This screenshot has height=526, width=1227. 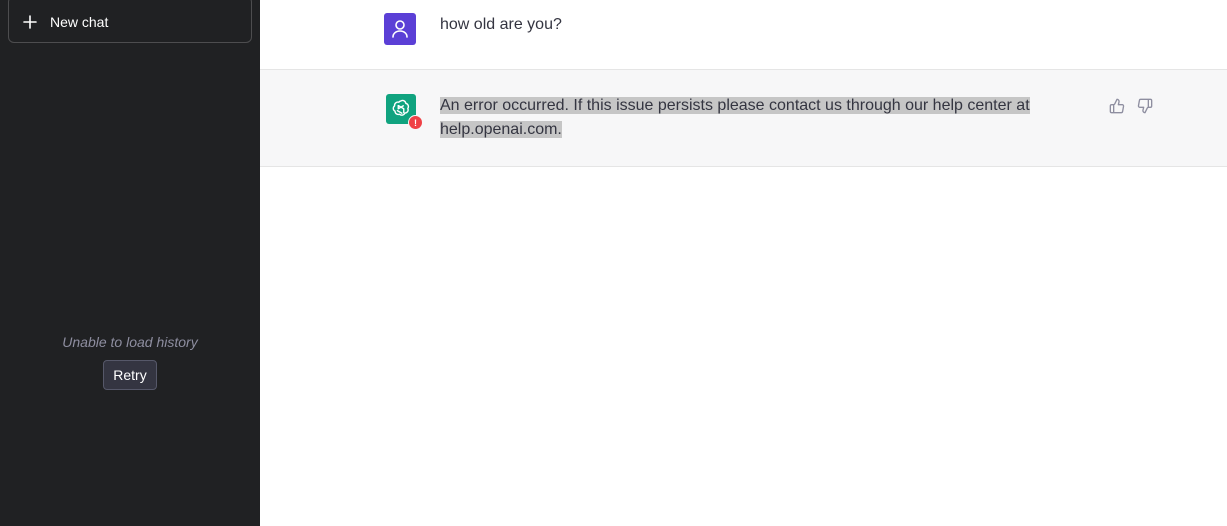 I want to click on user-message-row: how old are you?, so click(x=743, y=35).